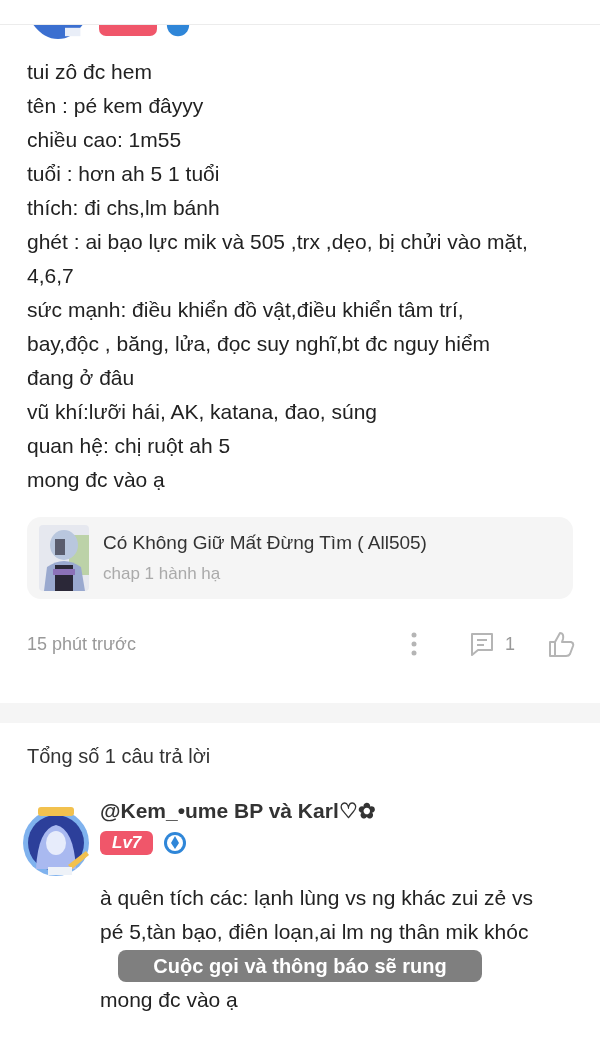 This screenshot has width=600, height=1049. Describe the element at coordinates (51, 276) in the screenshot. I see `post-text: 4,6,7` at that location.